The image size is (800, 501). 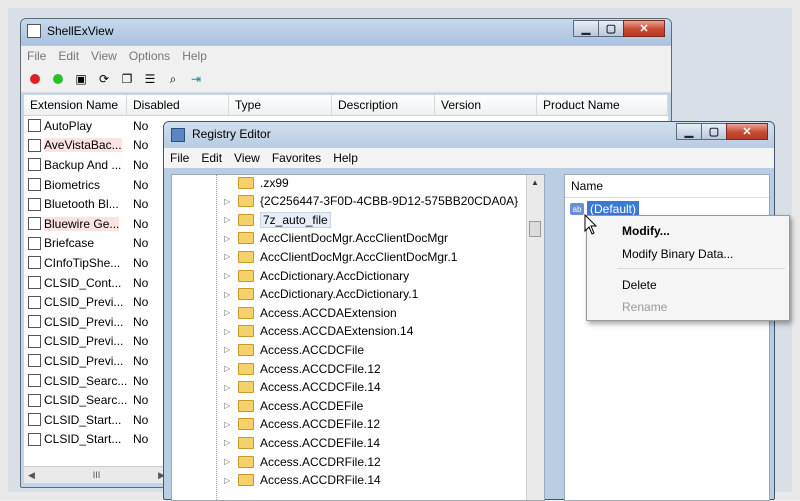 I want to click on extension-name: AutoPlay, so click(x=68, y=125).